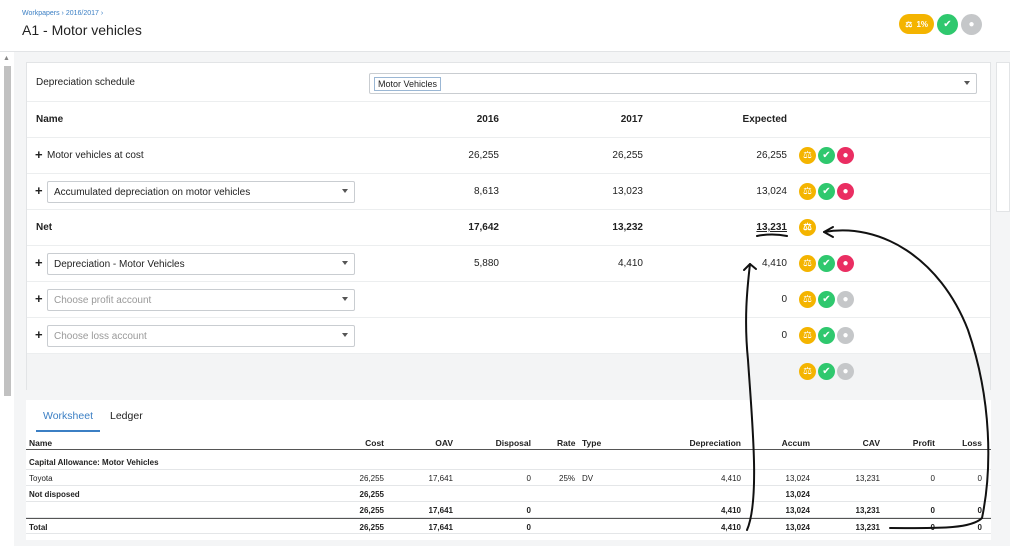  Describe the element at coordinates (444, 443) in the screenshot. I see `ws-col-oav: OAV` at that location.